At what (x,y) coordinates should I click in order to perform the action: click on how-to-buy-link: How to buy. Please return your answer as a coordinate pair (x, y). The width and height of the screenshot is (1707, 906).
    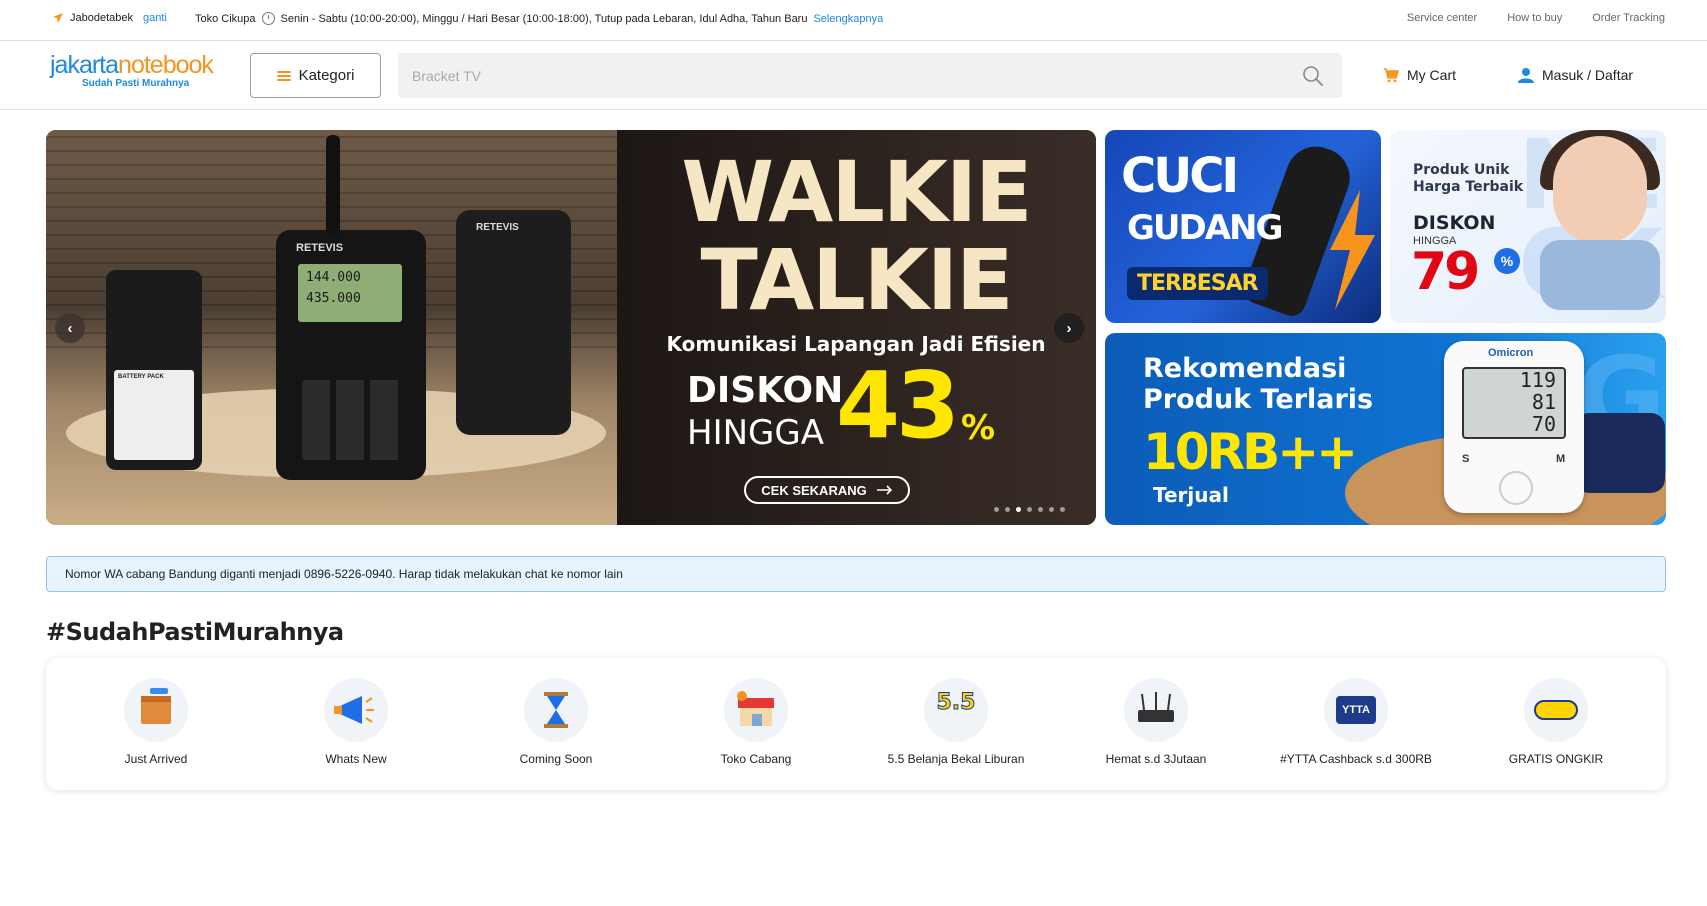
    Looking at the image, I should click on (1534, 18).